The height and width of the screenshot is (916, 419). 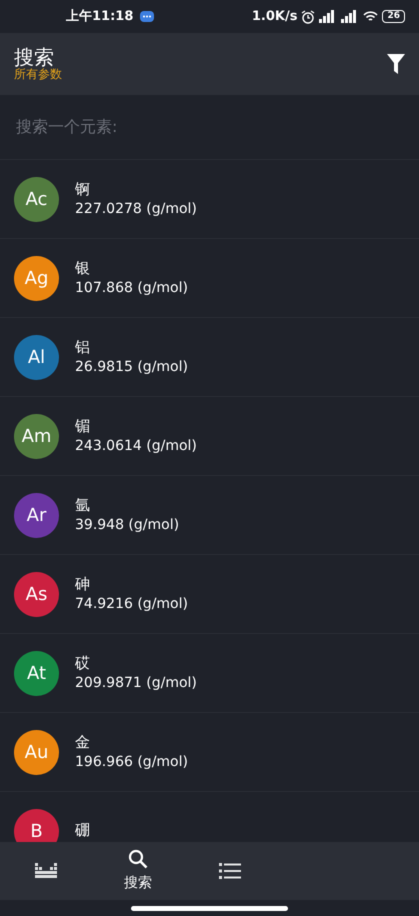 I want to click on element-name: 硼, so click(x=82, y=831).